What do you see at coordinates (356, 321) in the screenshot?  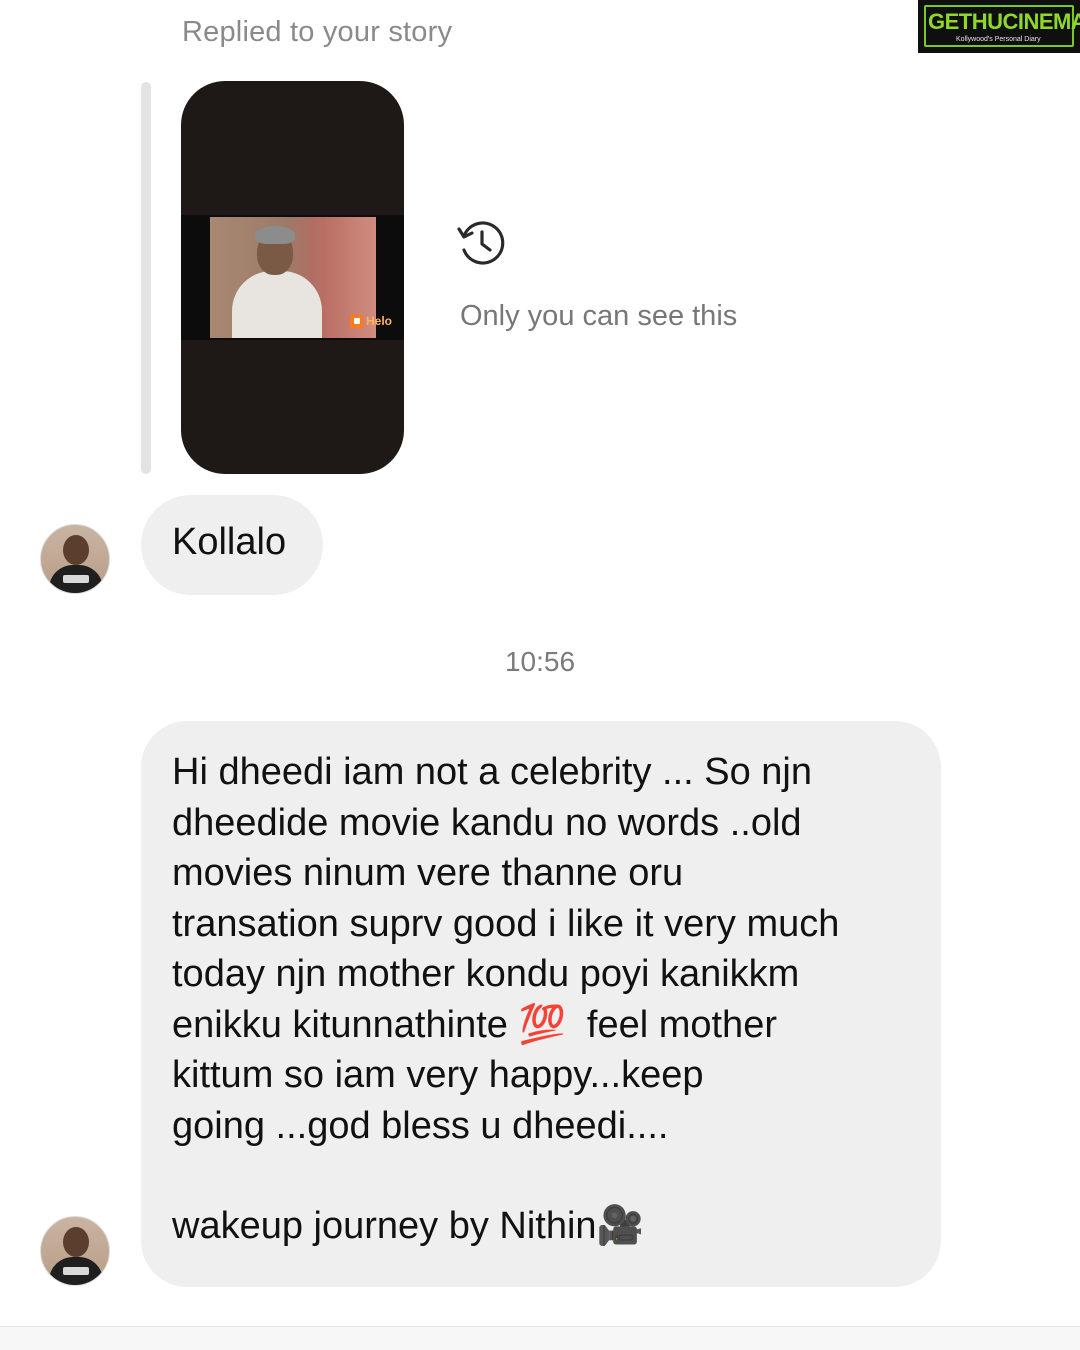 I see `helo-logo-icon` at bounding box center [356, 321].